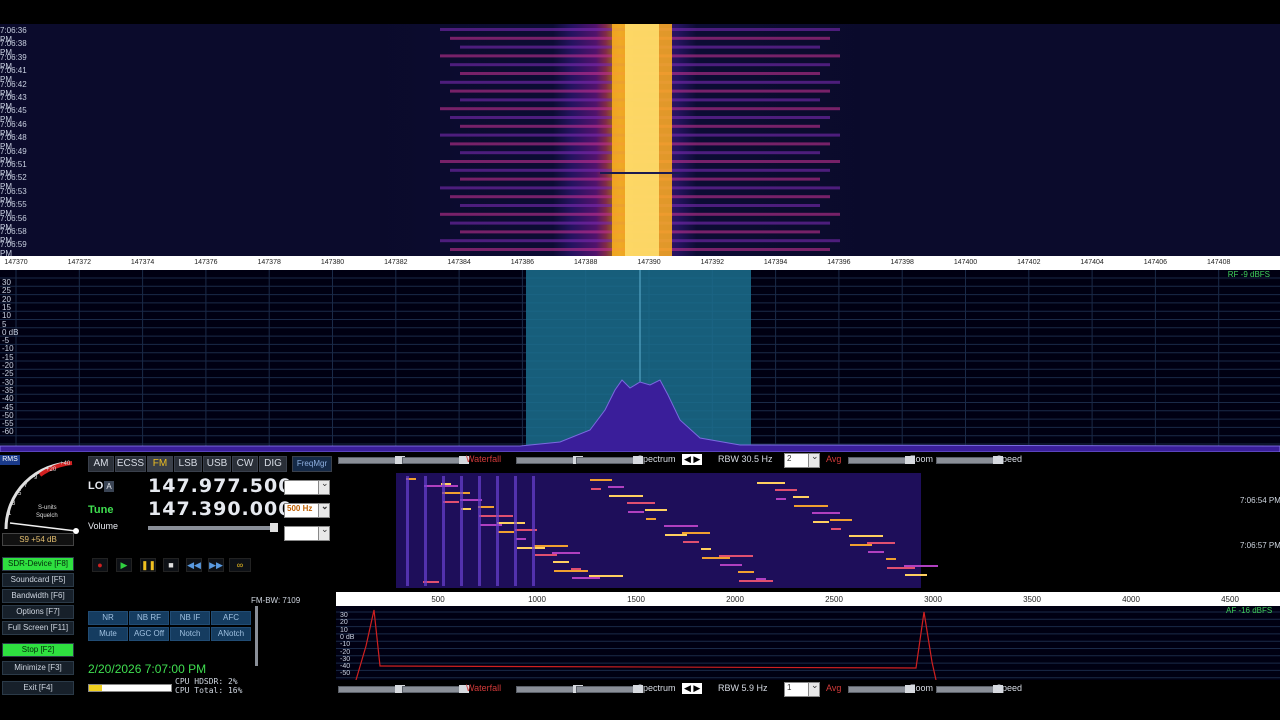  Describe the element at coordinates (276, 600) in the screenshot. I see `fm-bandwidth-readout: FM-BW: 7109` at that location.